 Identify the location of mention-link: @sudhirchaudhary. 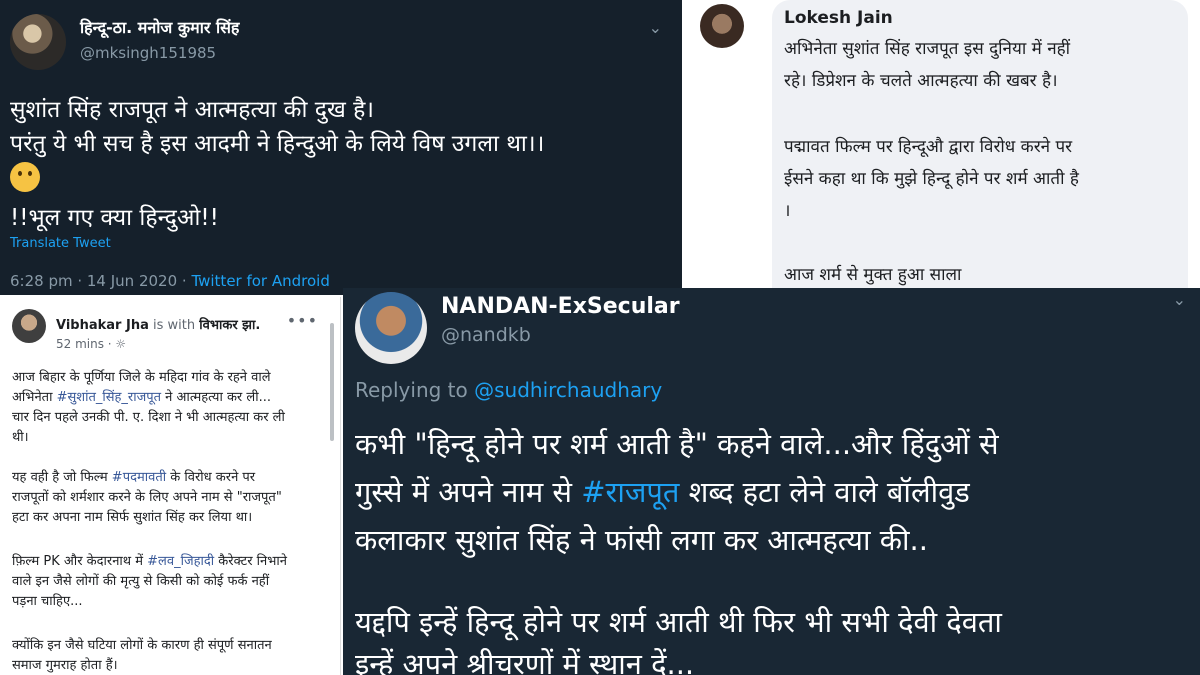
(568, 390).